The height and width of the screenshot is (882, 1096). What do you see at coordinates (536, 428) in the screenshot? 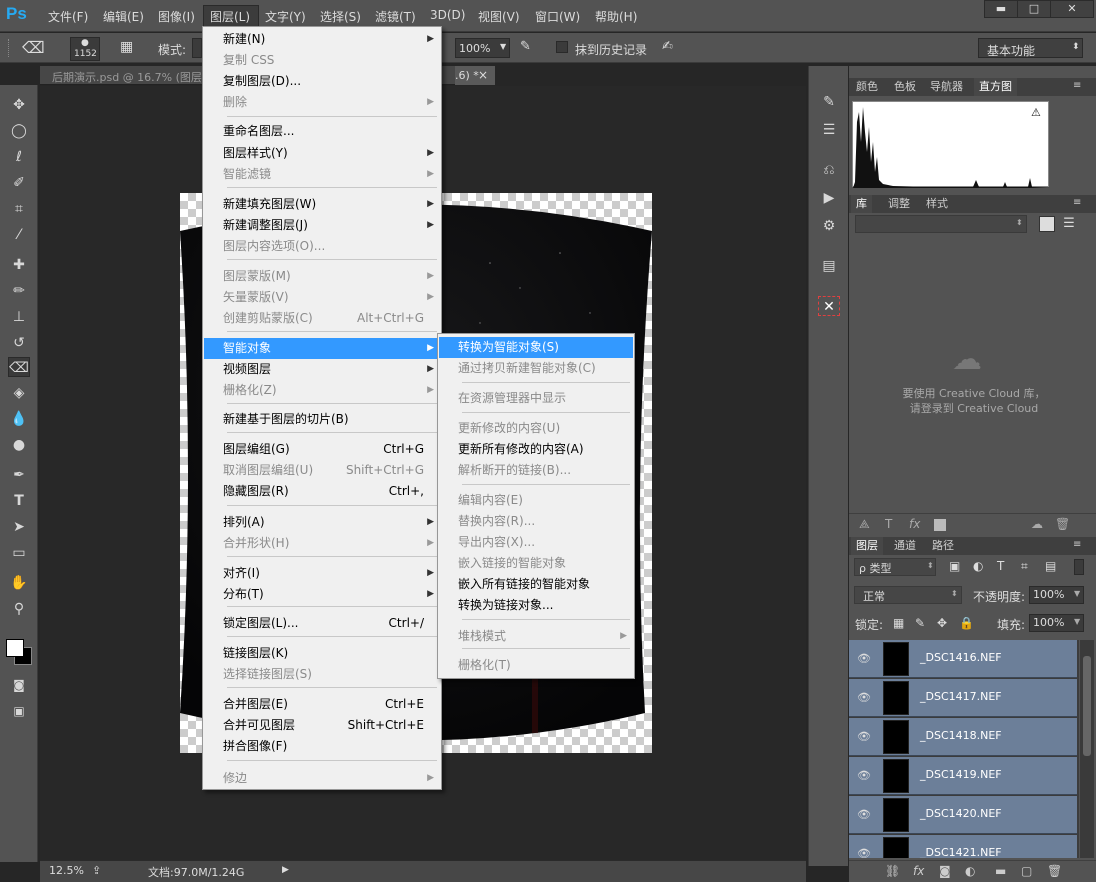
I see `menu-item: 更新修改的内容(U)` at bounding box center [536, 428].